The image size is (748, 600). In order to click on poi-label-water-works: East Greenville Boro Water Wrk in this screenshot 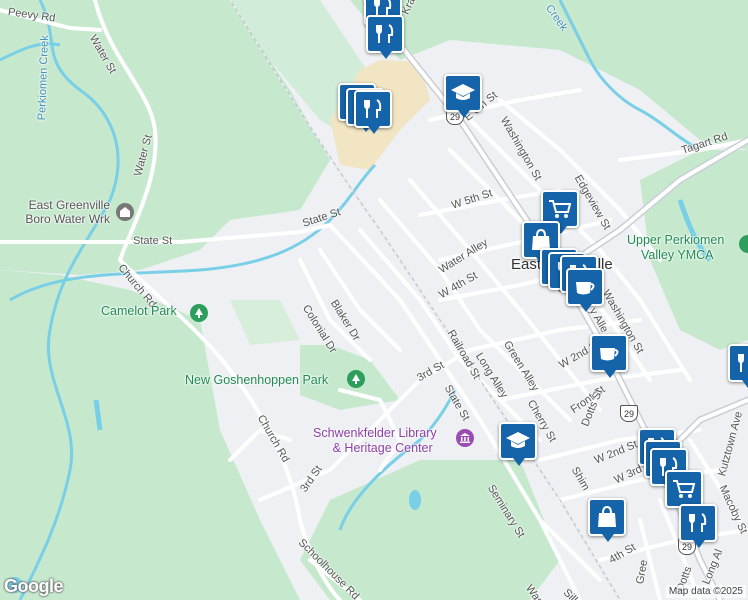, I will do `click(62, 212)`.